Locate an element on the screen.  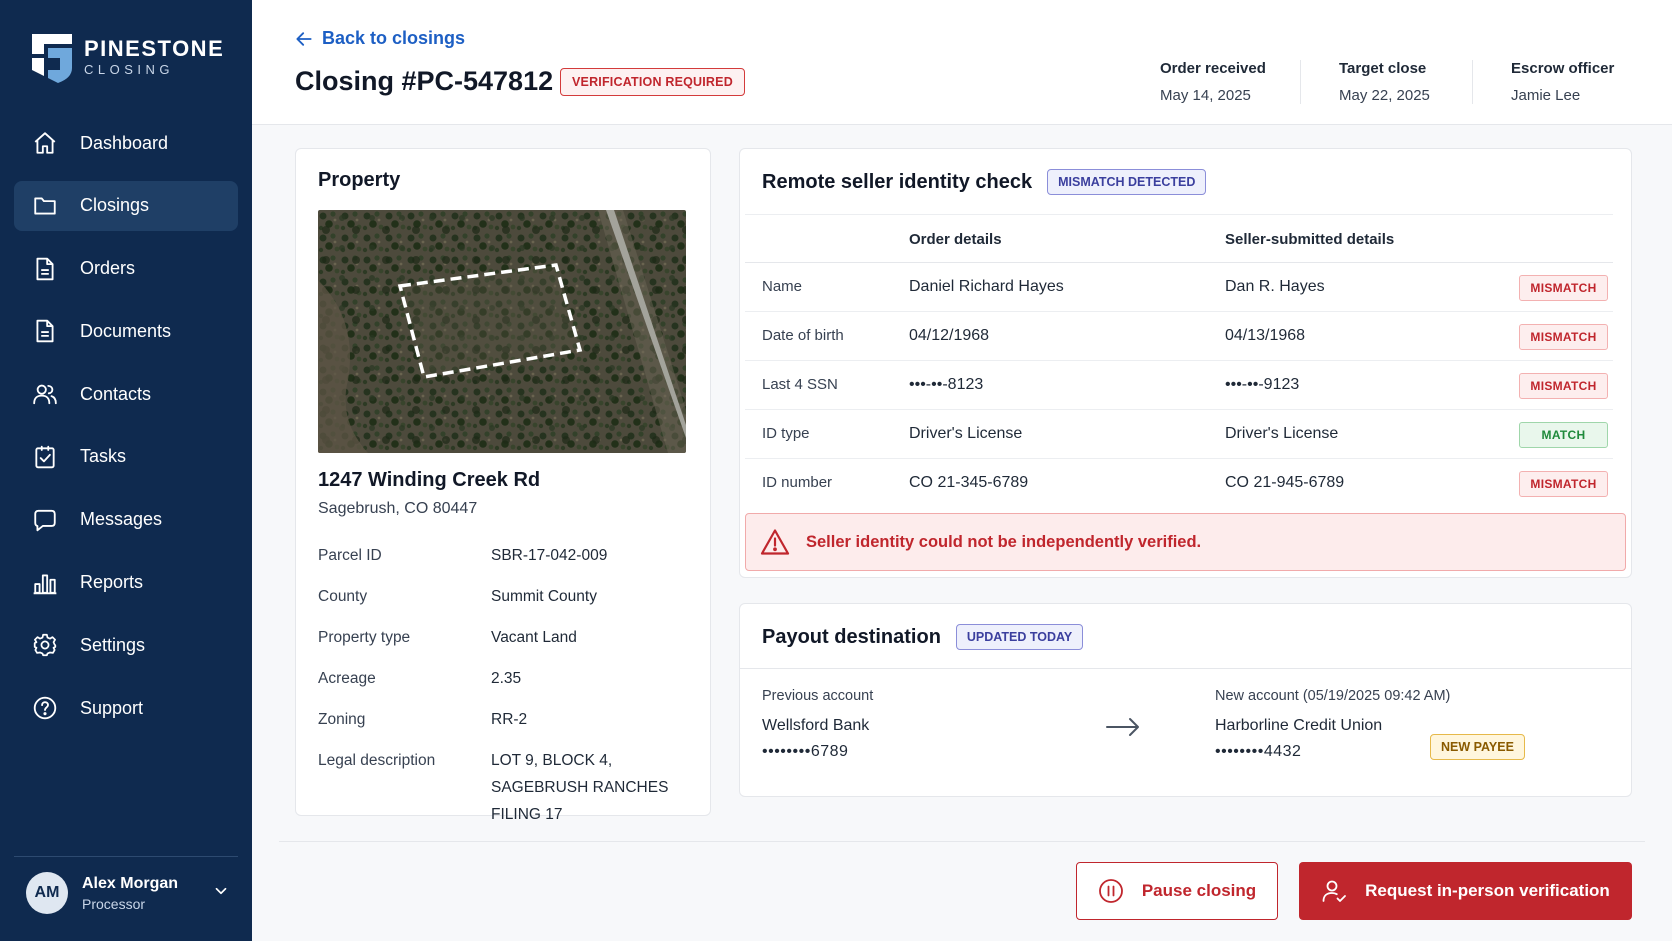
meta-label: Target close is located at coordinates (1383, 68).